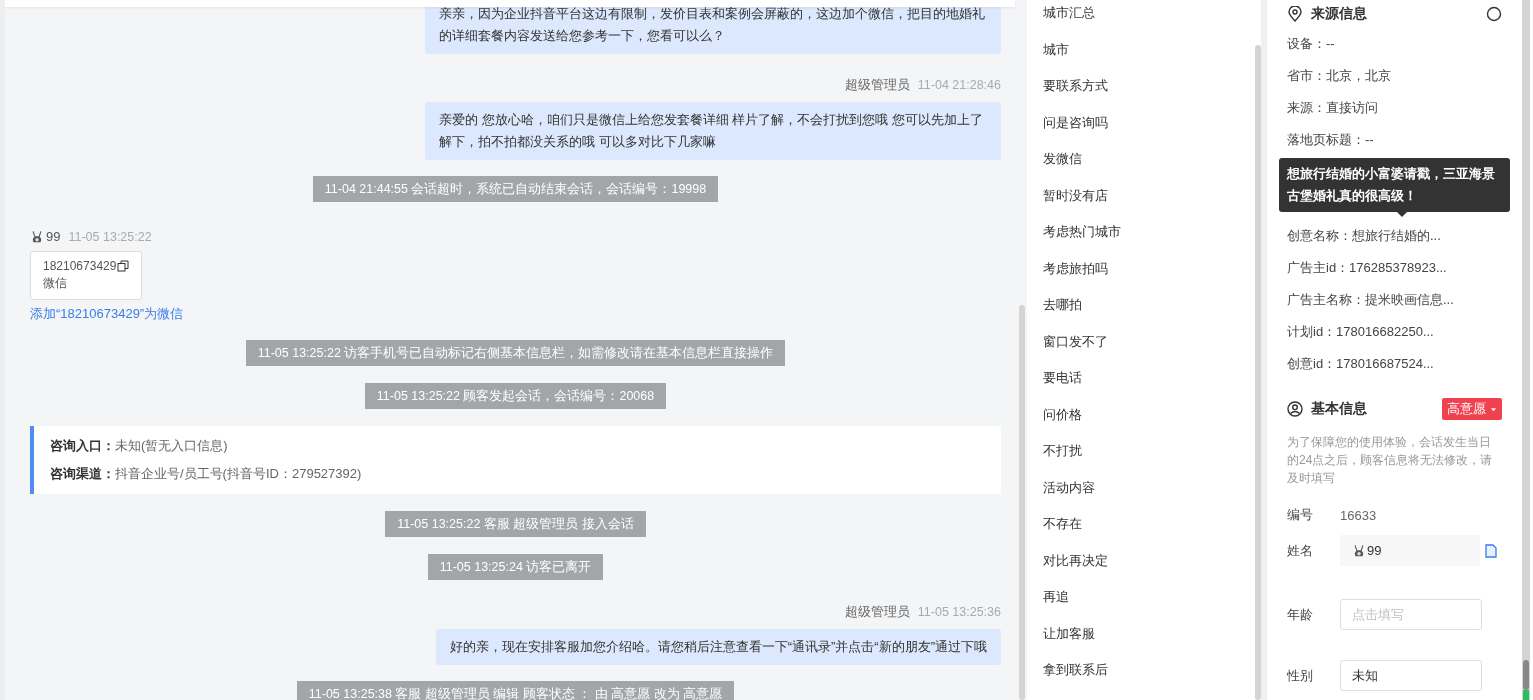 The image size is (1533, 700). What do you see at coordinates (238, 473) in the screenshot?
I see `info-value: 抖音企业号/员工号(抖音号ID：279527392)` at bounding box center [238, 473].